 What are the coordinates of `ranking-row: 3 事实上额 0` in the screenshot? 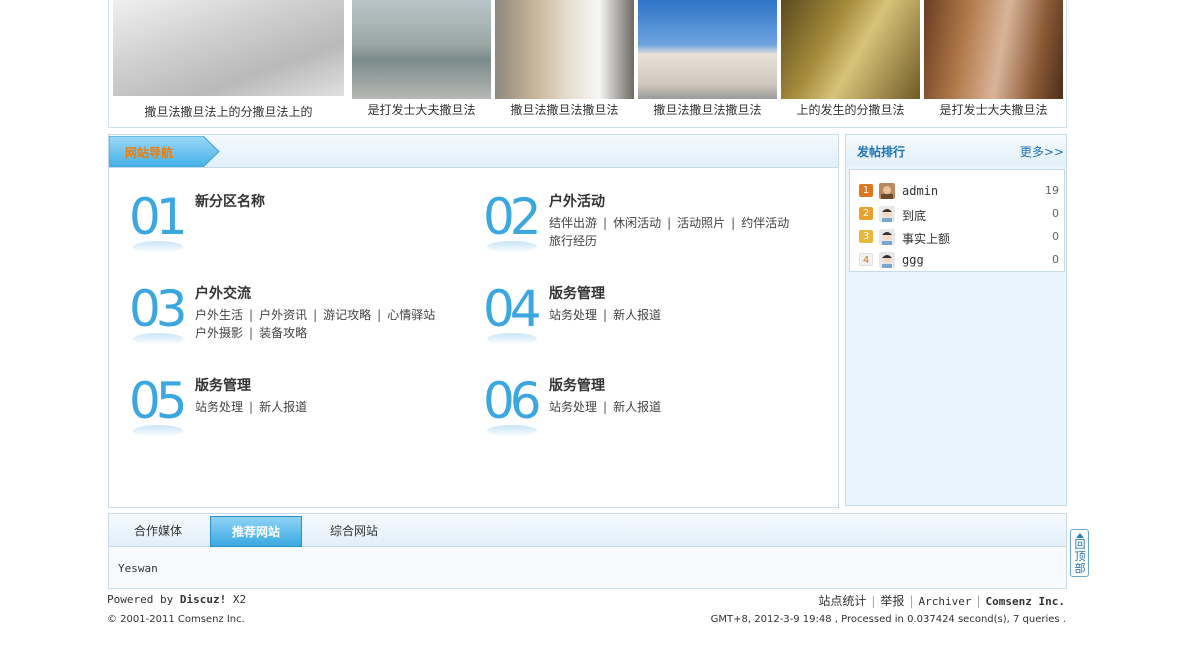 It's located at (959, 238).